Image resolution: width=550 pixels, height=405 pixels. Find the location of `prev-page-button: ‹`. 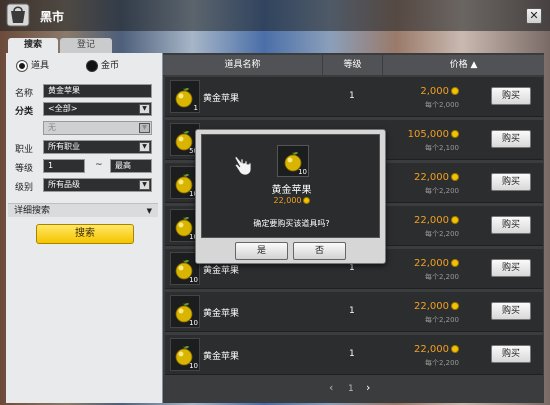

prev-page-button: ‹ is located at coordinates (331, 387).